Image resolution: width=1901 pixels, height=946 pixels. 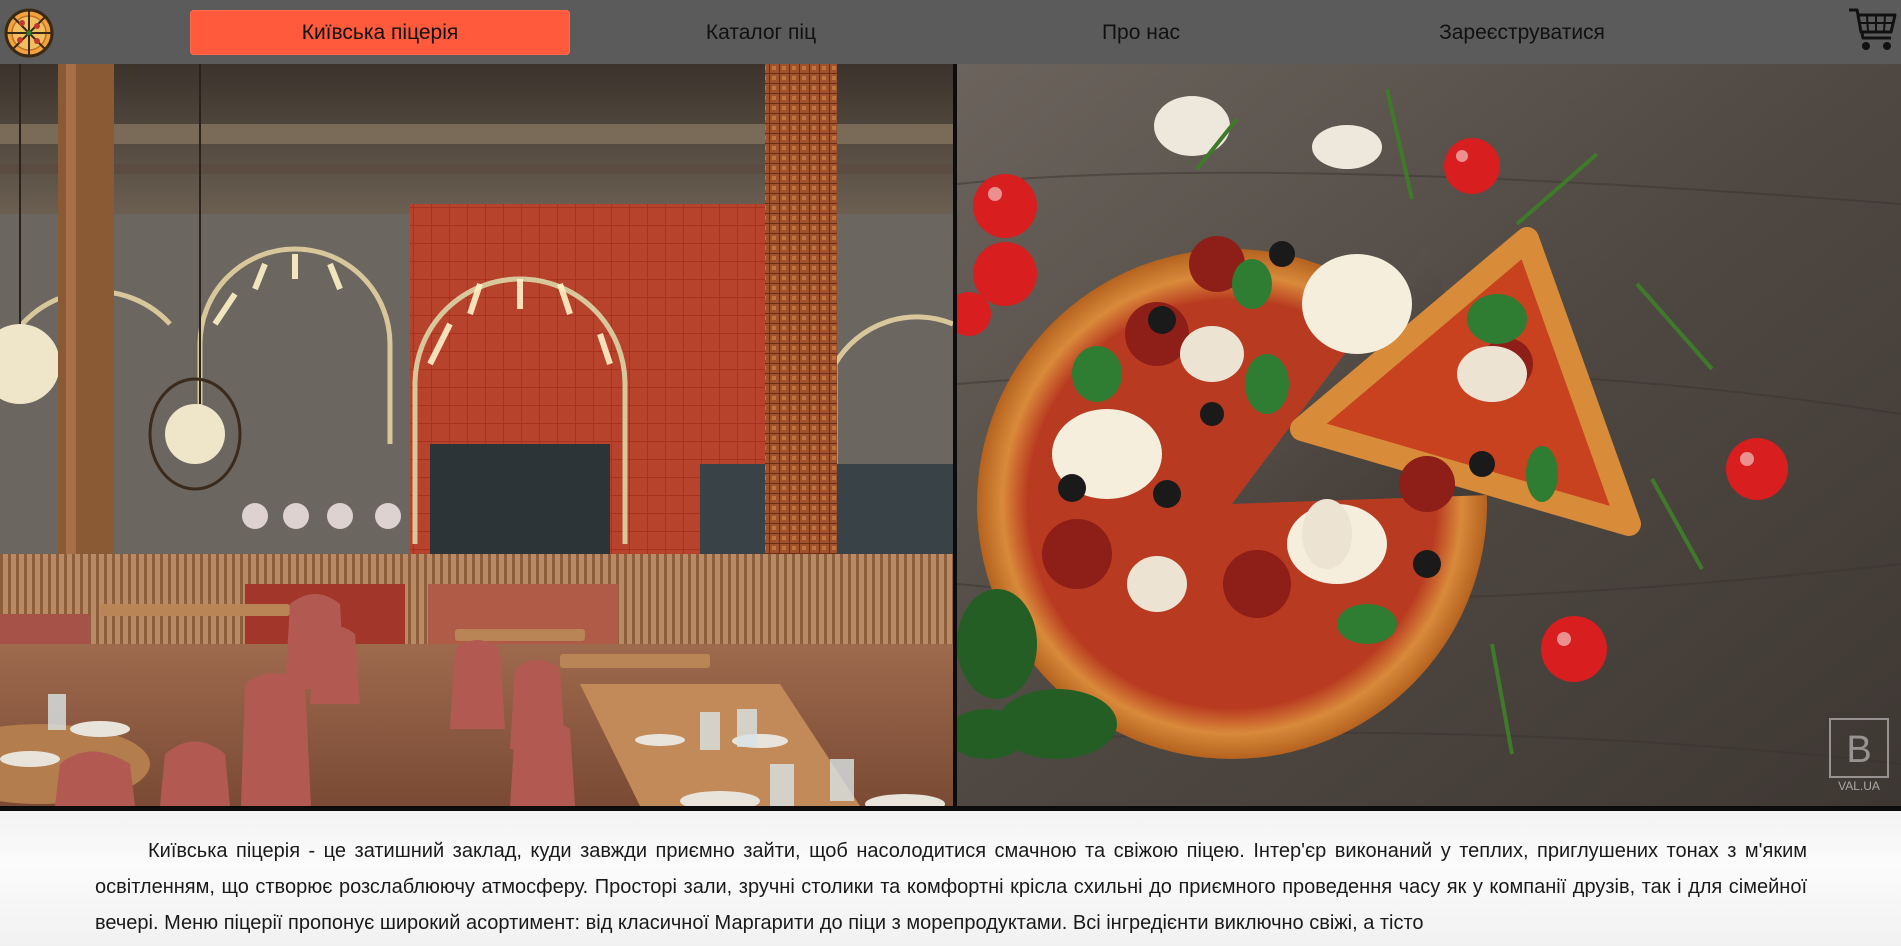 I want to click on nav-catalog-label: Каталог піц, so click(x=761, y=32).